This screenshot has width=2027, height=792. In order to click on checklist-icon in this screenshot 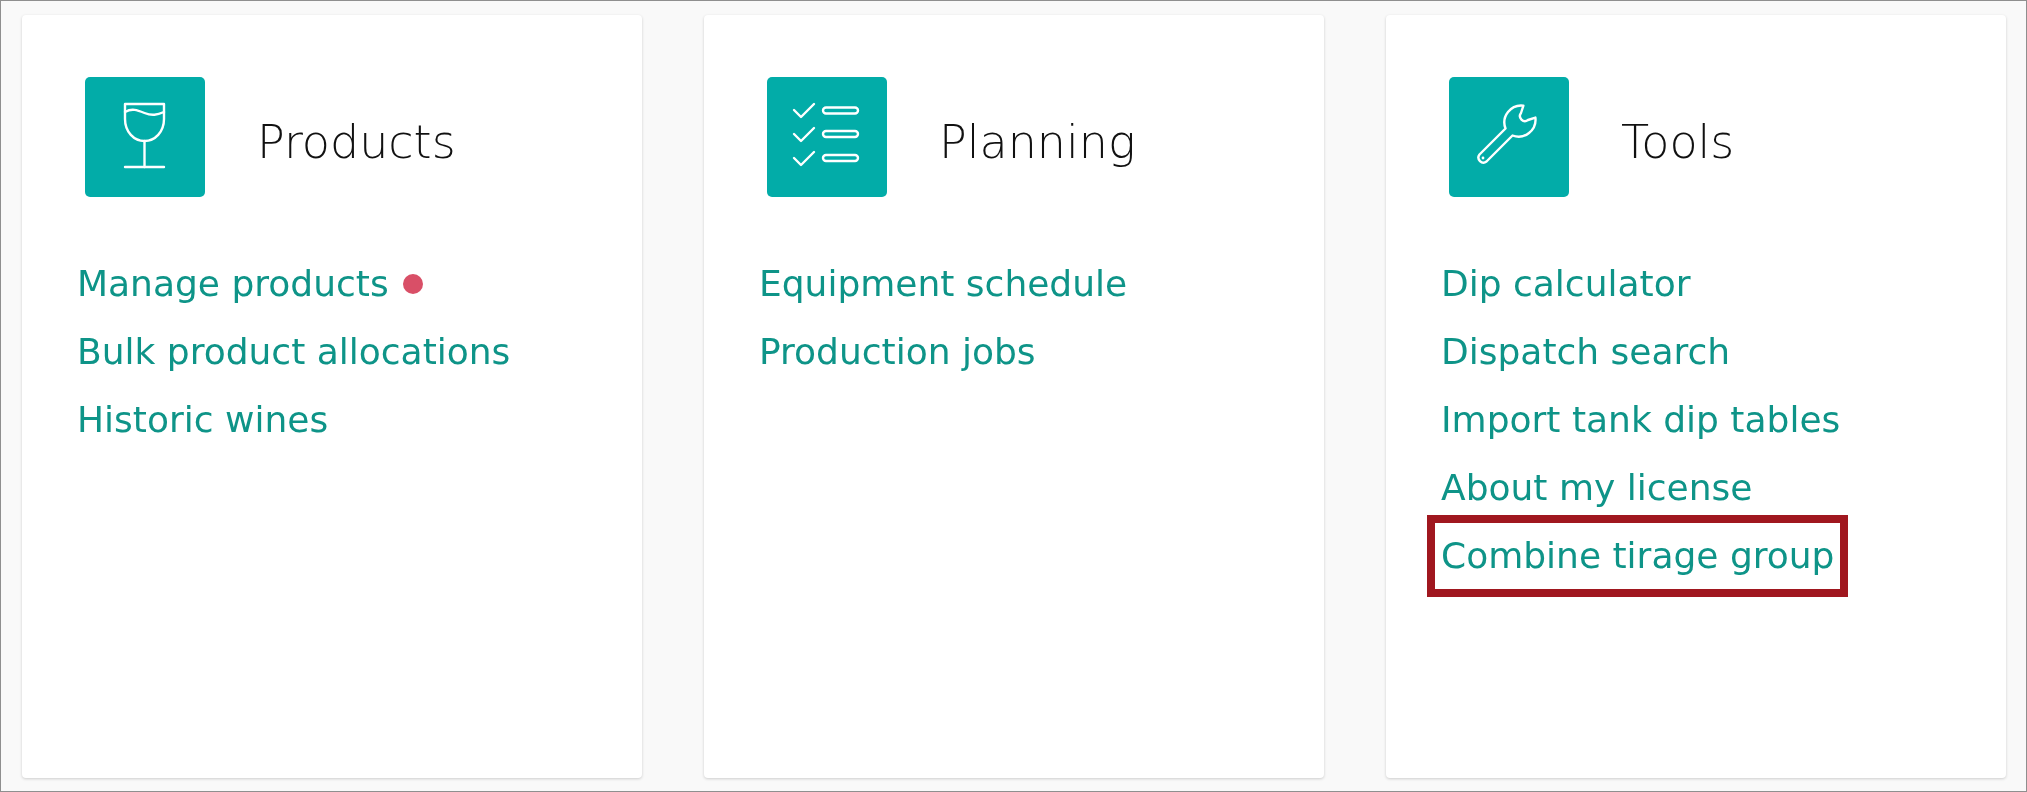, I will do `click(827, 137)`.